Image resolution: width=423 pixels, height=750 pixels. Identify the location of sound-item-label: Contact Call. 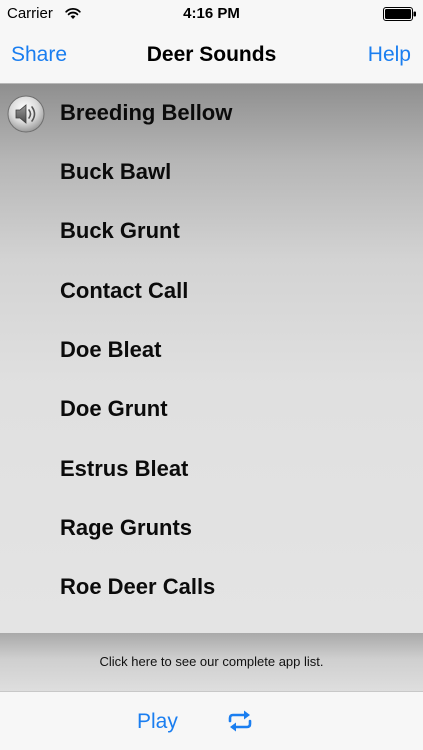
(124, 290).